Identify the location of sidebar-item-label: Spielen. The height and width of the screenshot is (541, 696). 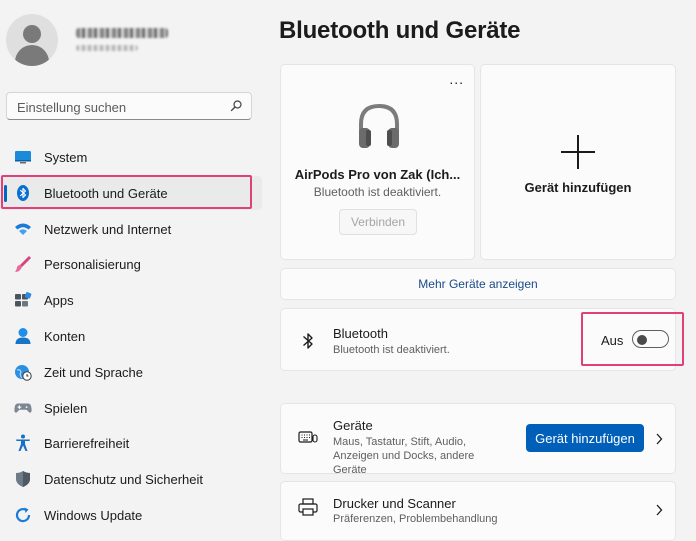
(66, 408).